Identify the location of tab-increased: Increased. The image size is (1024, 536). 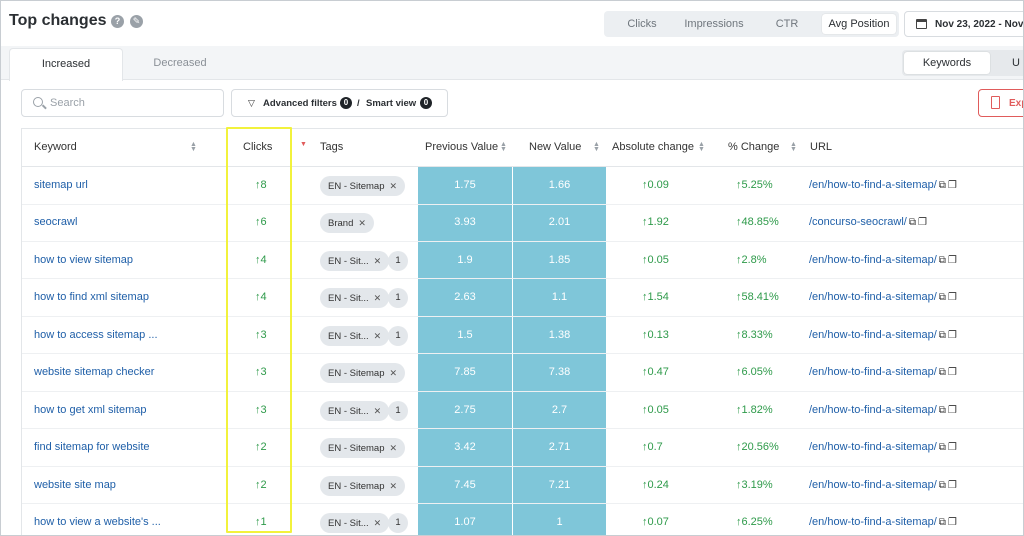
(66, 64).